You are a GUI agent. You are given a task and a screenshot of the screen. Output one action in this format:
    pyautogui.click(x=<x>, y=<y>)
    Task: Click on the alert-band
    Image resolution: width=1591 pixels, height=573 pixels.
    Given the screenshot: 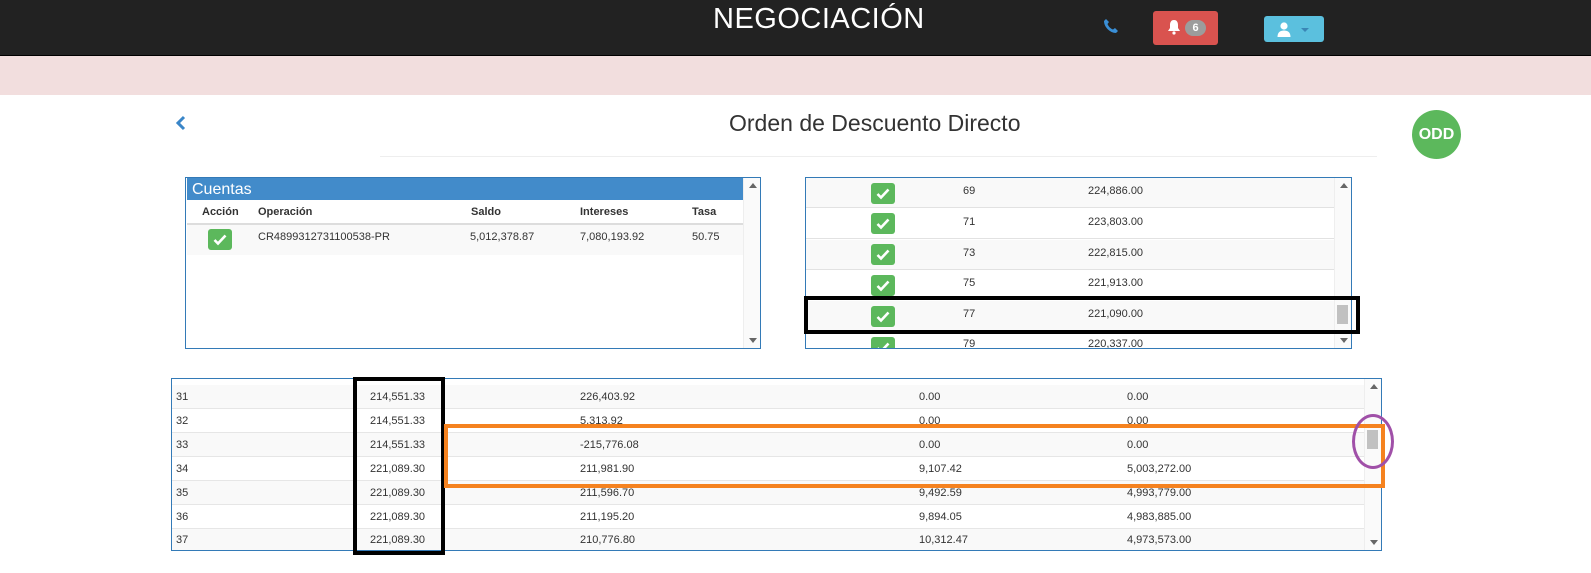 What is the action you would take?
    pyautogui.click(x=795, y=75)
    